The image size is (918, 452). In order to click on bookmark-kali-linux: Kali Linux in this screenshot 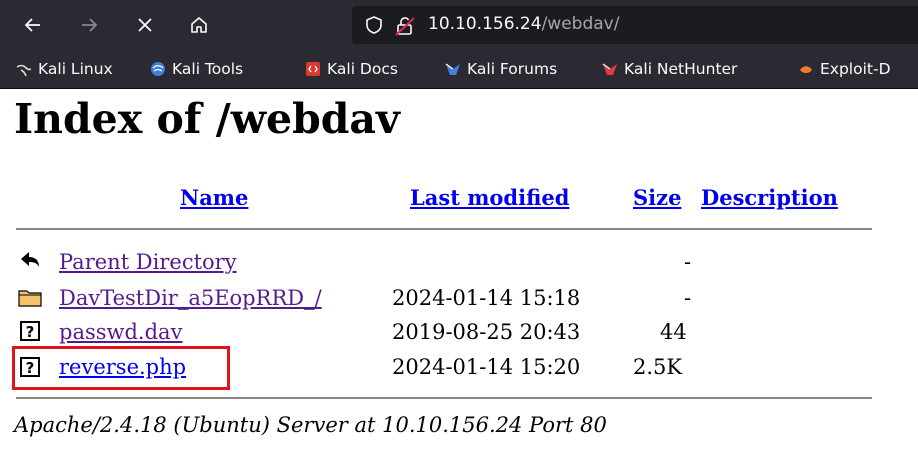, I will do `click(64, 69)`.